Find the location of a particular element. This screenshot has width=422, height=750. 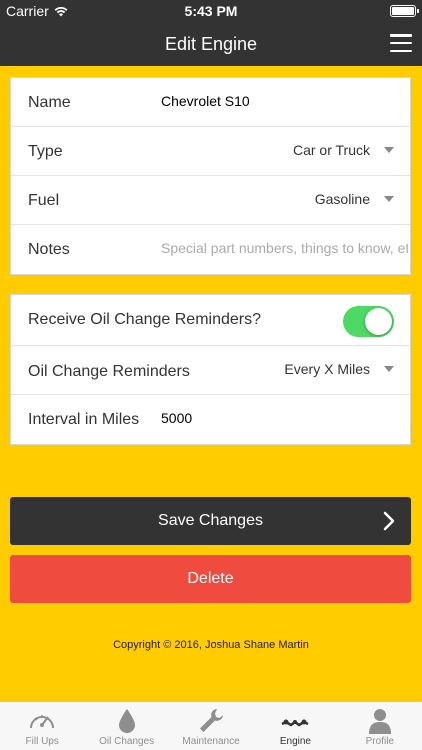

delete-button: Delete is located at coordinates (210, 579).